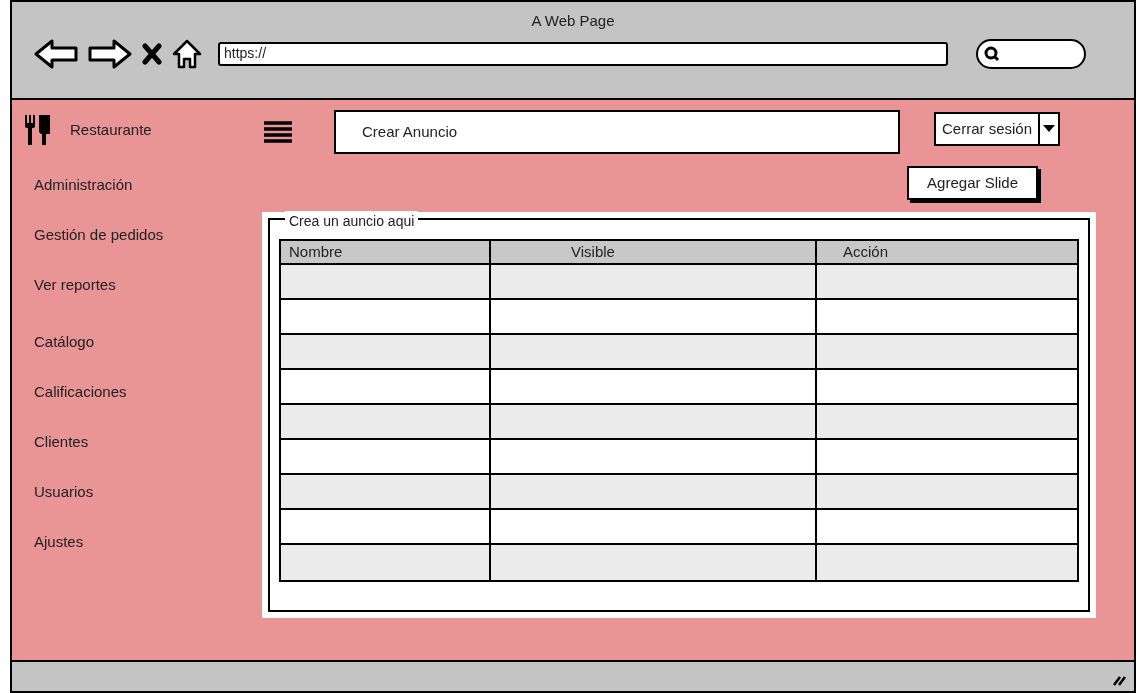 This screenshot has height=693, width=1136. I want to click on brand-name: Restaurante, so click(111, 129).